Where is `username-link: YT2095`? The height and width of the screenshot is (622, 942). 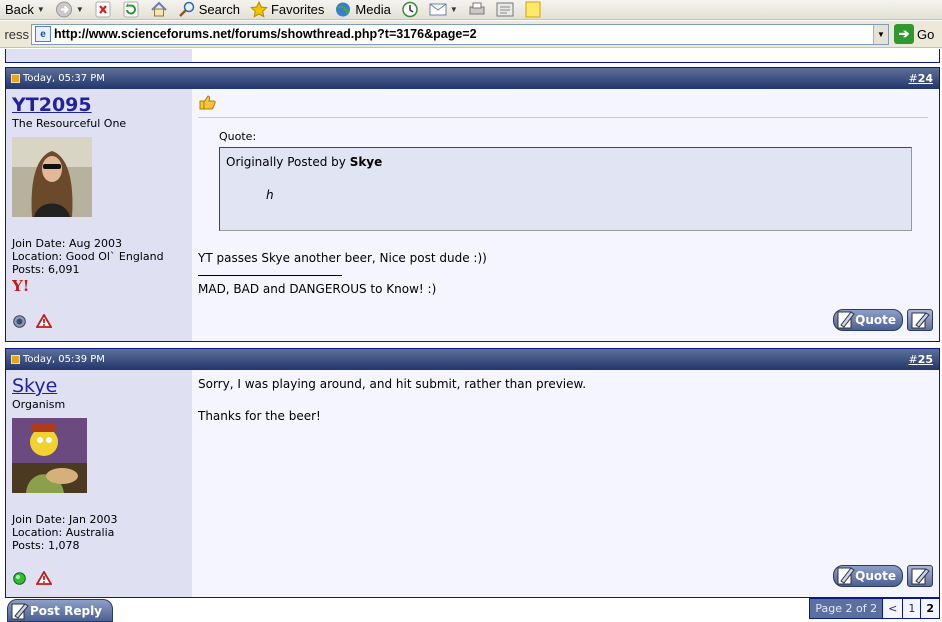
username-link: YT2095 is located at coordinates (99, 105).